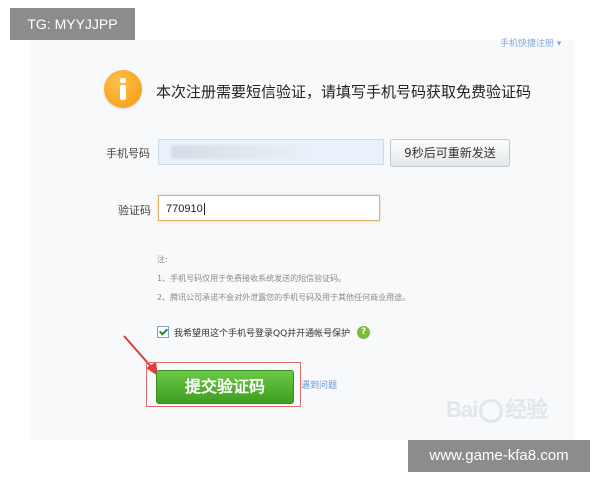  Describe the element at coordinates (450, 153) in the screenshot. I see `resend-button: 9秒后可重新发送` at that location.